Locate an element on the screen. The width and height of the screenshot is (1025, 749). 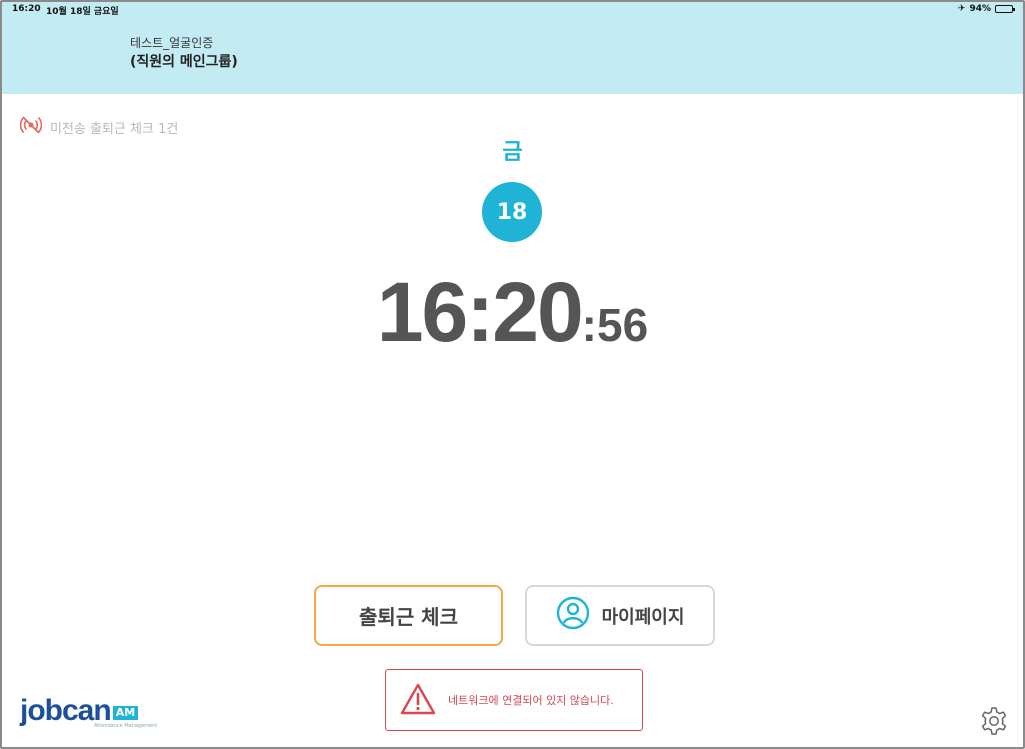
clock-seconds: :56 is located at coordinates (615, 325).